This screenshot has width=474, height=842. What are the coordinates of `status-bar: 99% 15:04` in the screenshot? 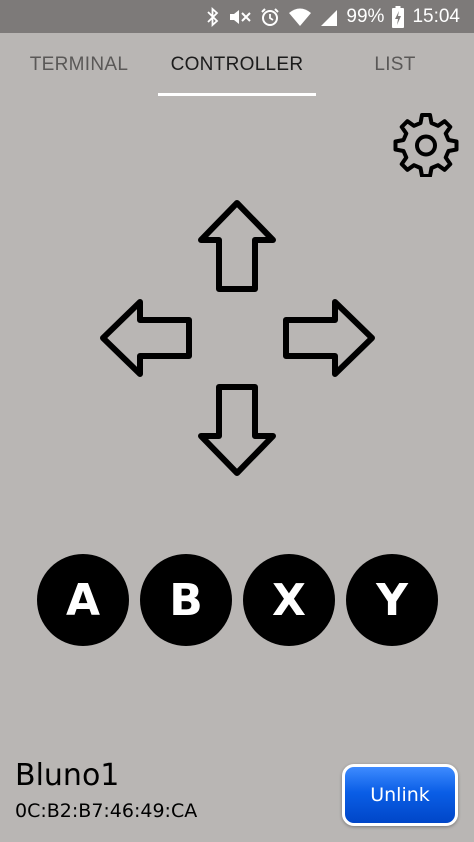 It's located at (237, 16).